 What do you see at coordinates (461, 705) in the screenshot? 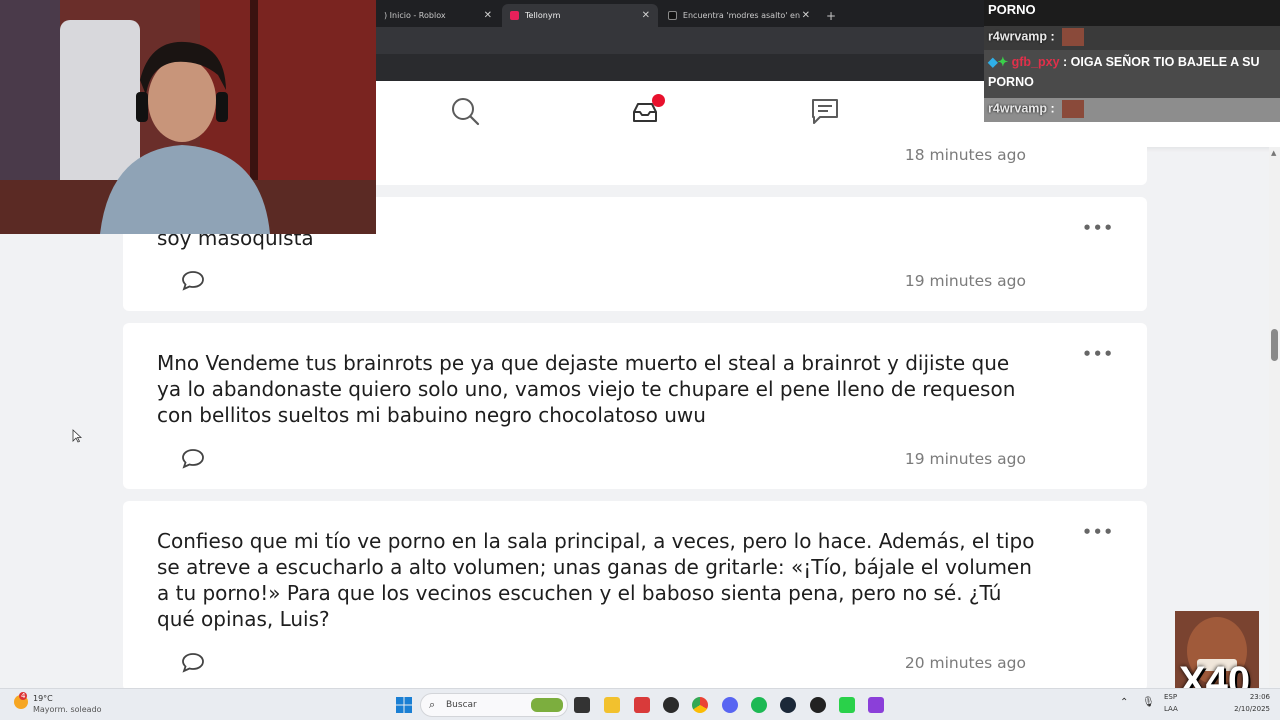
I see `search-placeholder: Buscar` at bounding box center [461, 705].